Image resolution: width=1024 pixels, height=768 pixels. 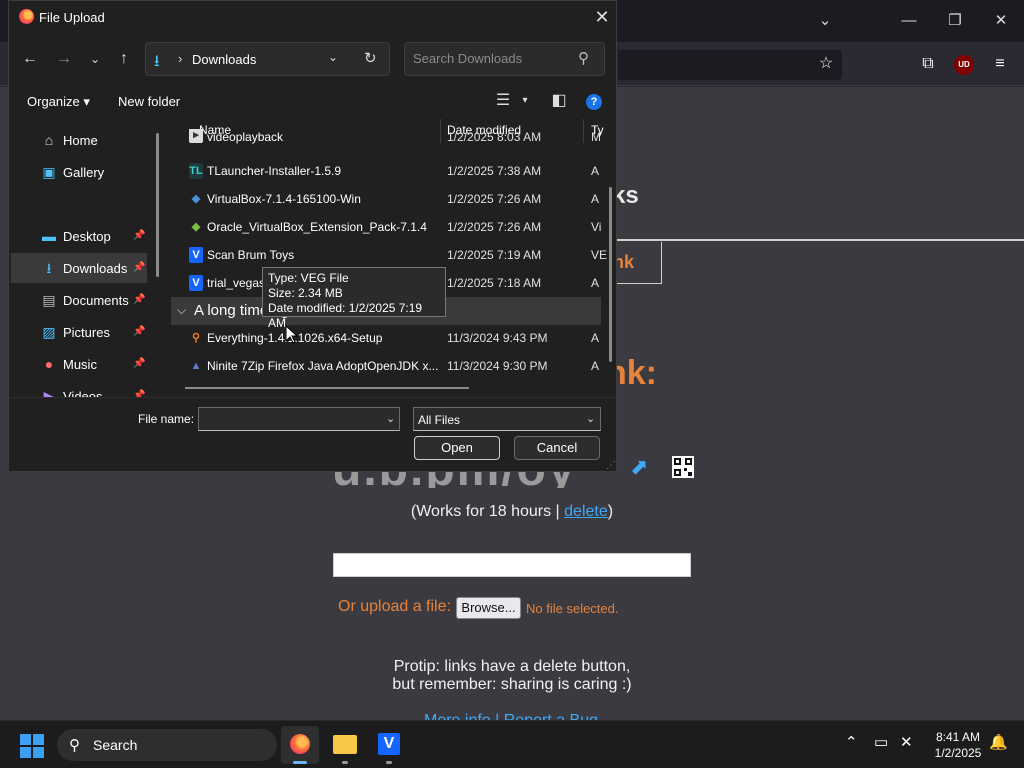 What do you see at coordinates (602, 17) in the screenshot?
I see `close-dialog-icon: ✕` at bounding box center [602, 17].